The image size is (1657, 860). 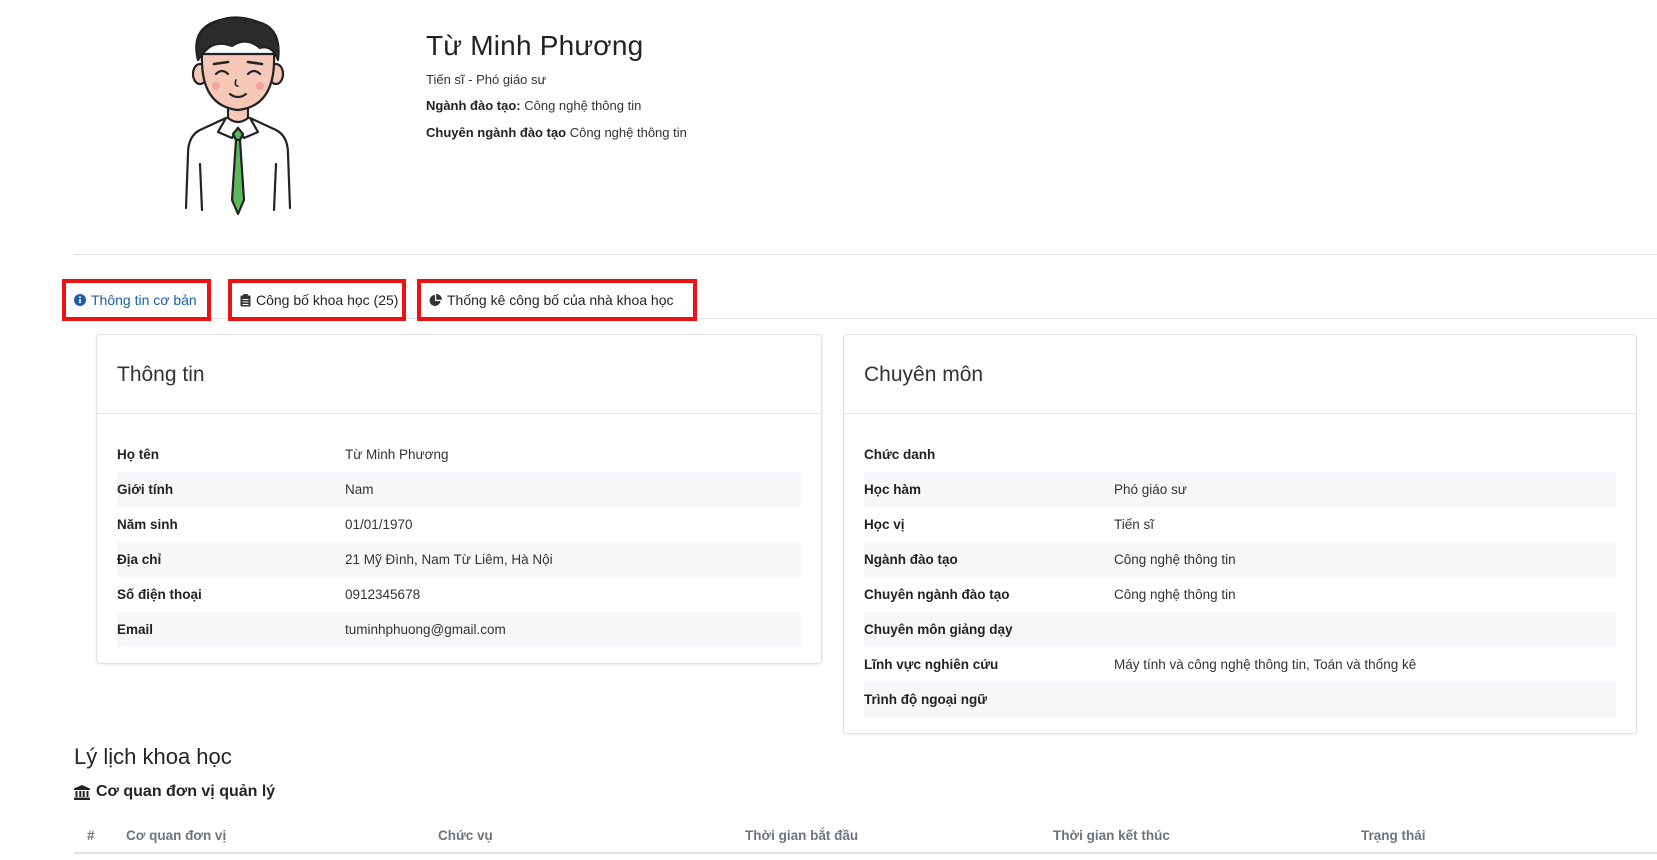 I want to click on info-label: Email, so click(x=135, y=629).